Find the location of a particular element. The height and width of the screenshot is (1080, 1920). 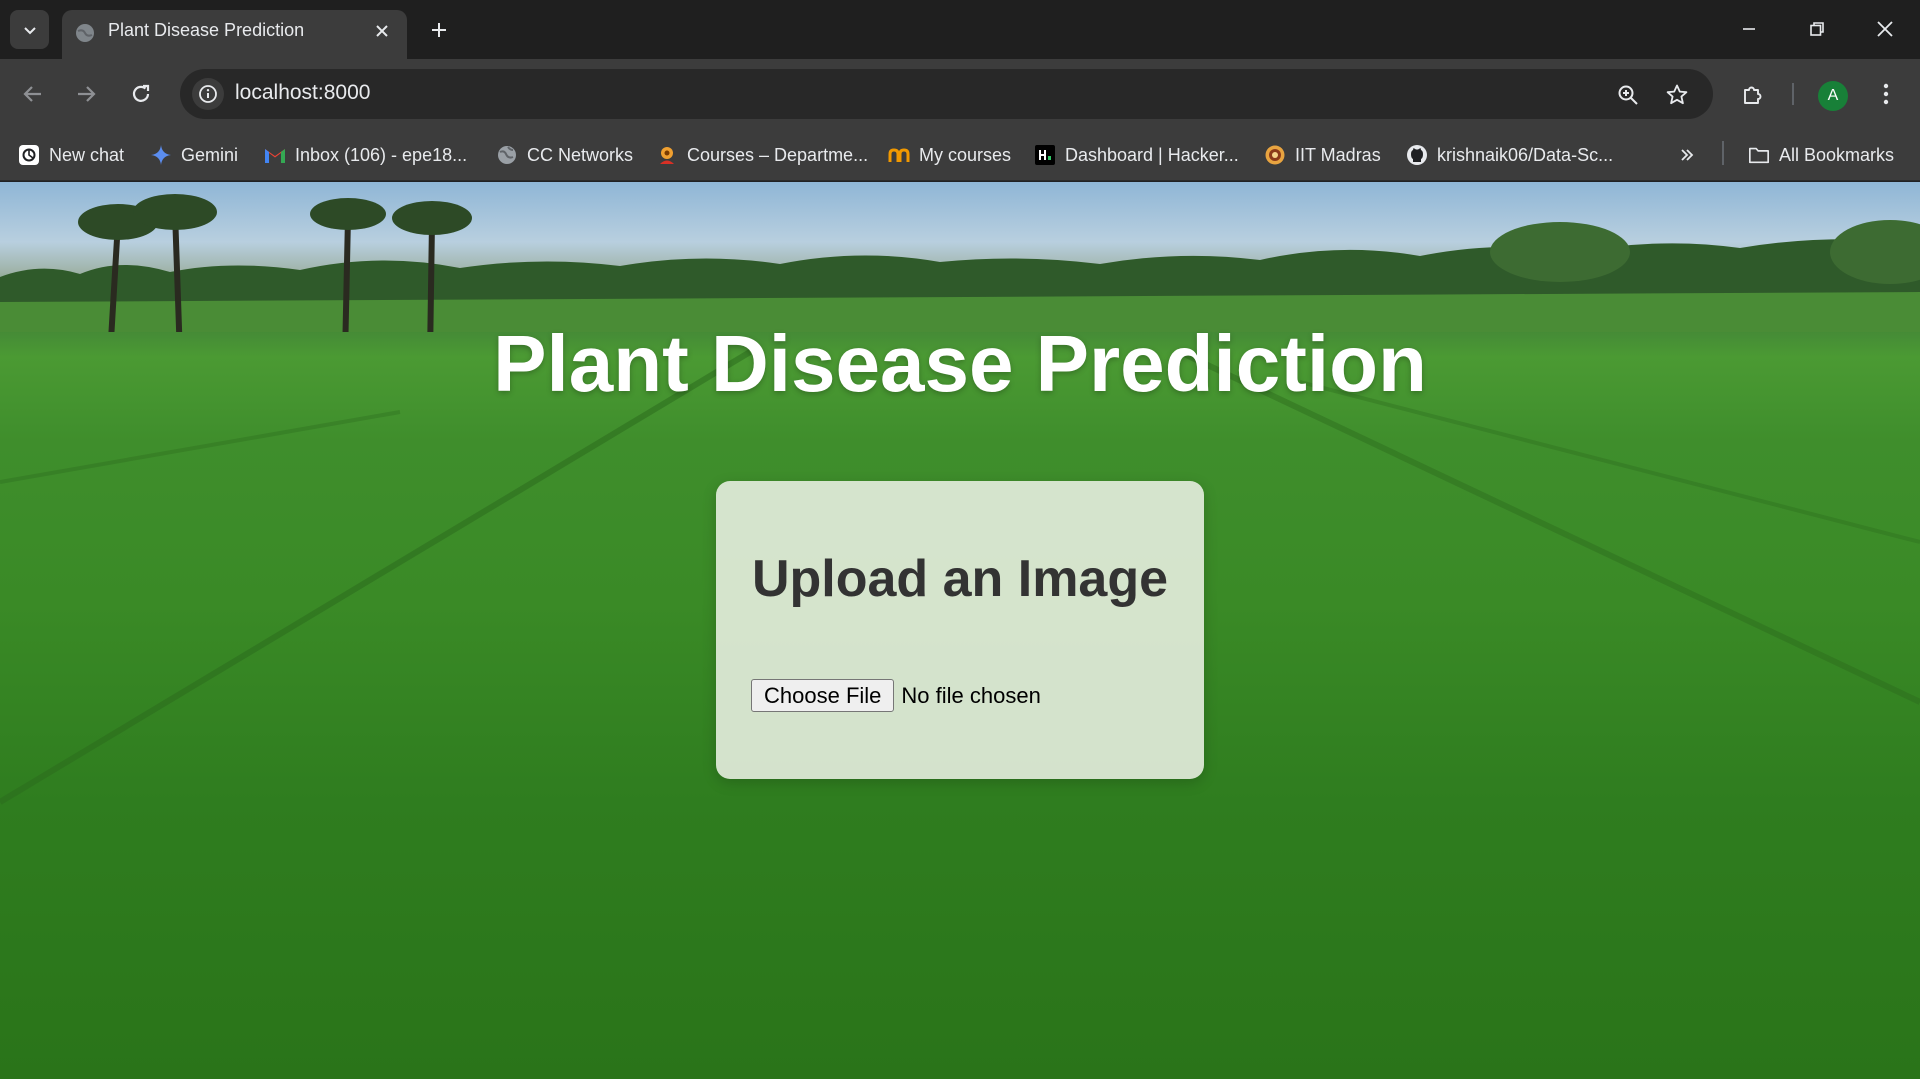

info-icon is located at coordinates (208, 94).